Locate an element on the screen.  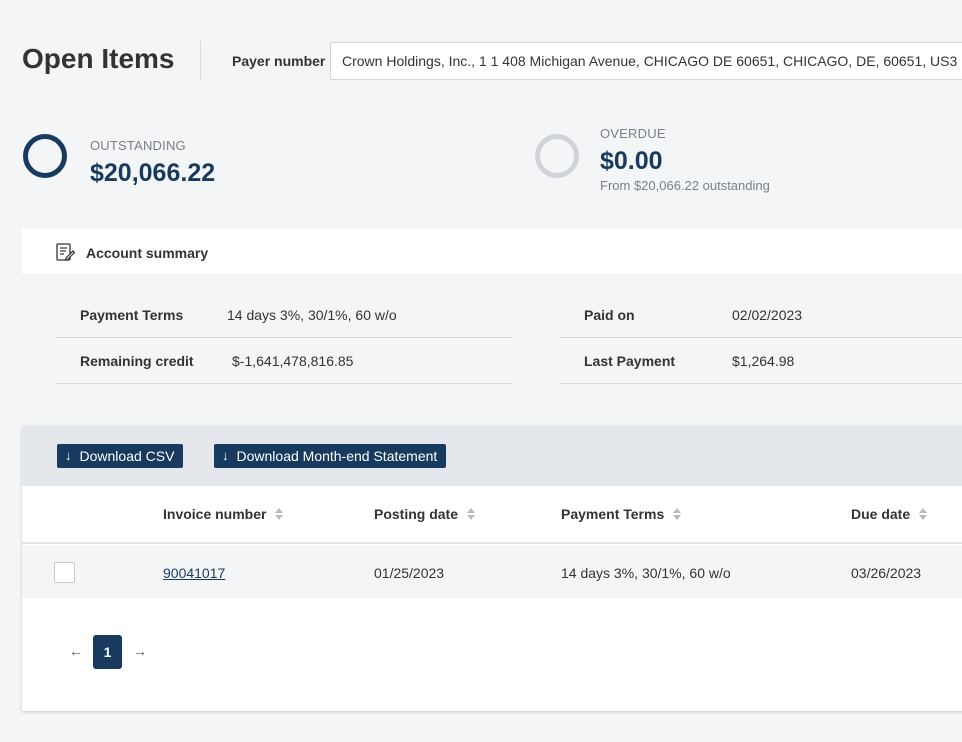
document-edit-icon is located at coordinates (65, 252).